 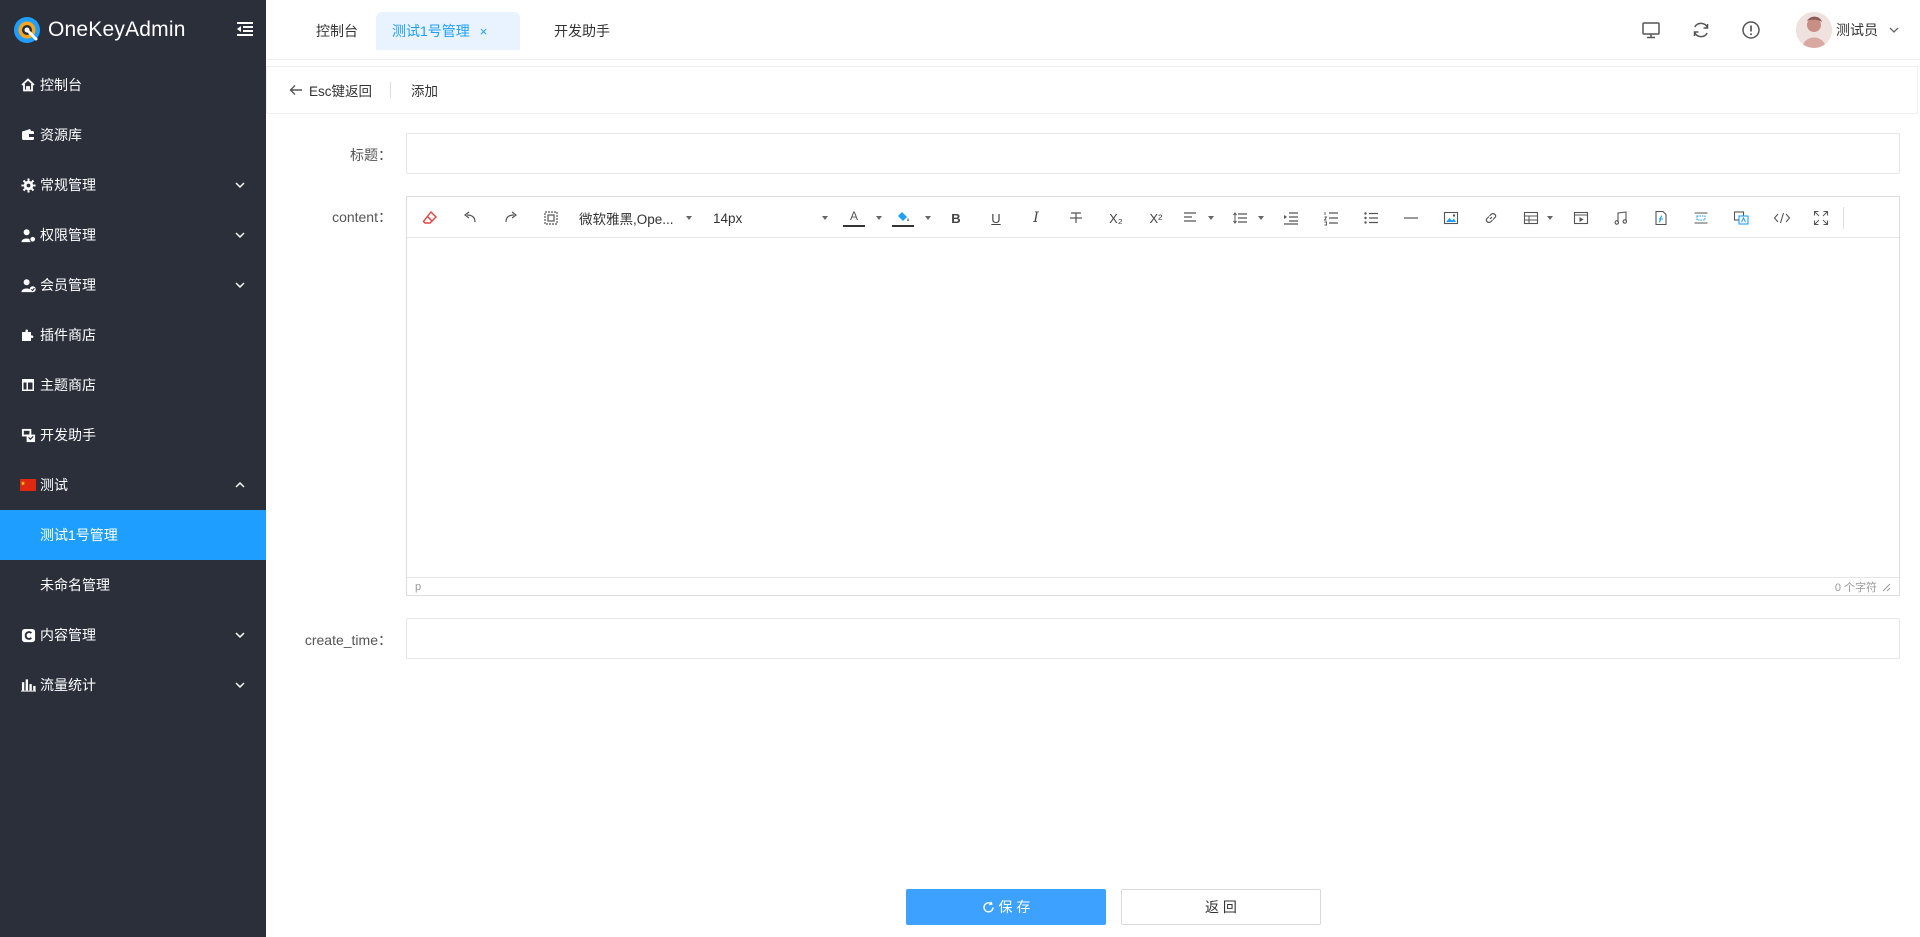 I want to click on text-color-swatch, so click(x=854, y=225).